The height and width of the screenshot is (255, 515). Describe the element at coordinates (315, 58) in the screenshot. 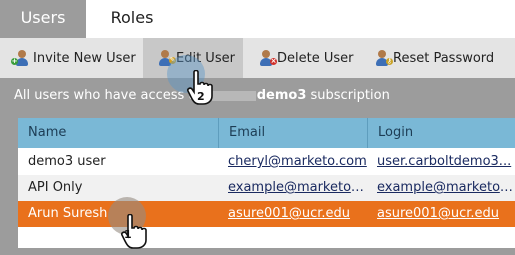

I see `delete-user-label: Delete User` at that location.